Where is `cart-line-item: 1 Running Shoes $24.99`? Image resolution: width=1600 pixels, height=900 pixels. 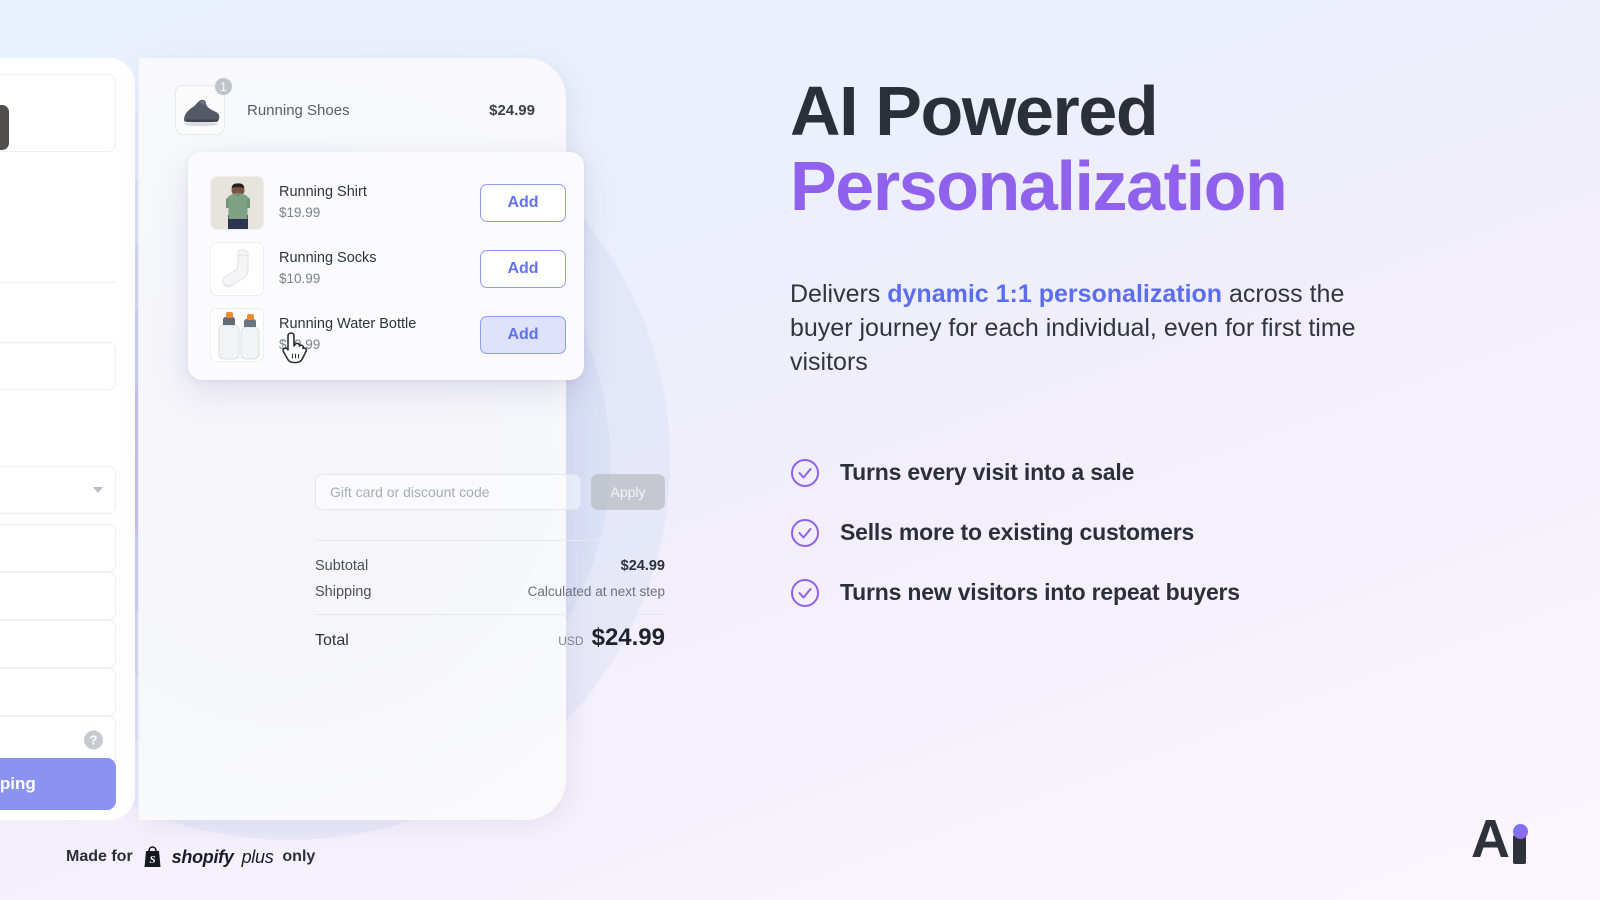 cart-line-item: 1 Running Shoes $24.99 is located at coordinates (355, 108).